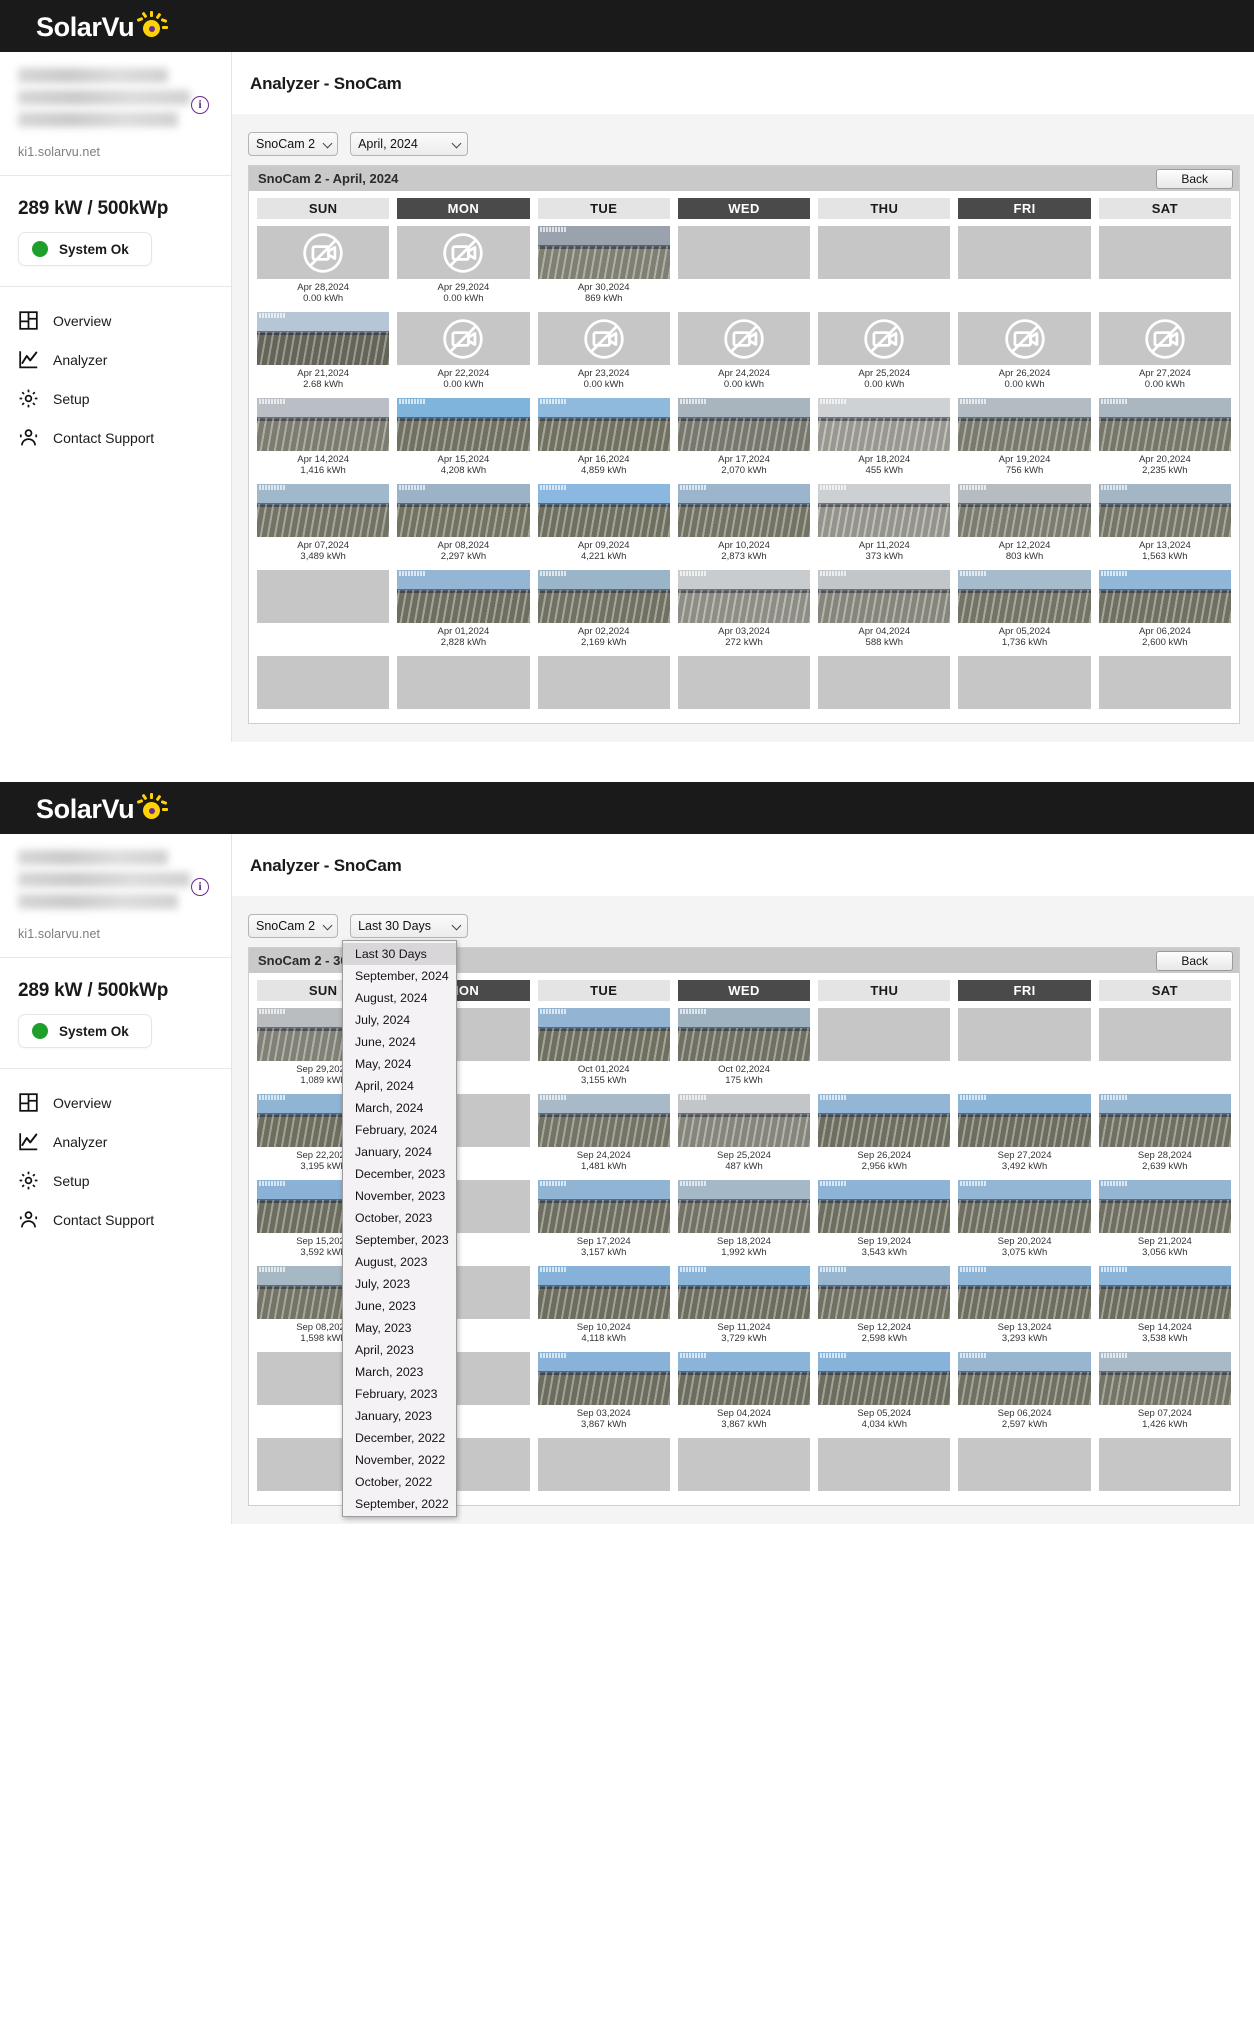 The width and height of the screenshot is (1254, 2032). Describe the element at coordinates (399, 1284) in the screenshot. I see `dropdown-option: July, 2023` at that location.